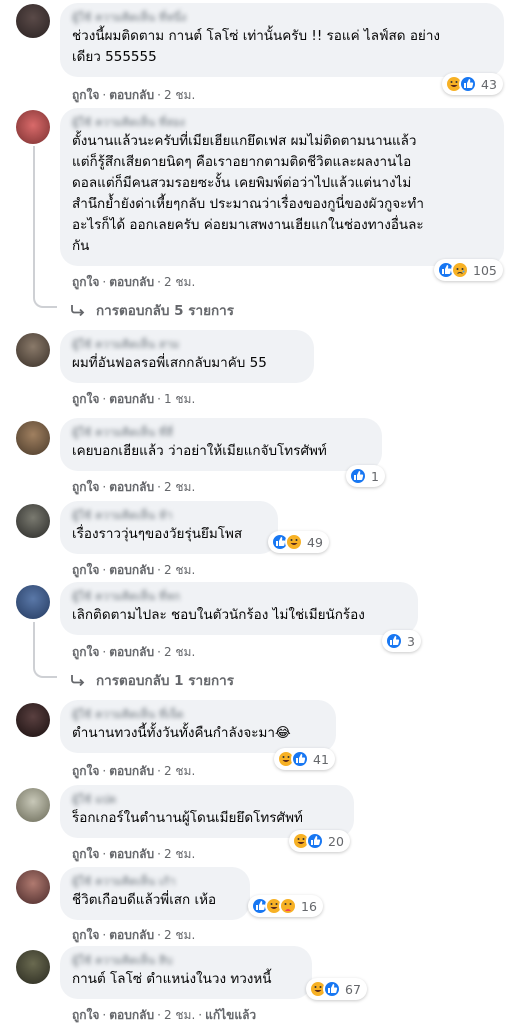 The image size is (526, 1030). Describe the element at coordinates (78, 680) in the screenshot. I see `reply-arrow-icon` at that location.